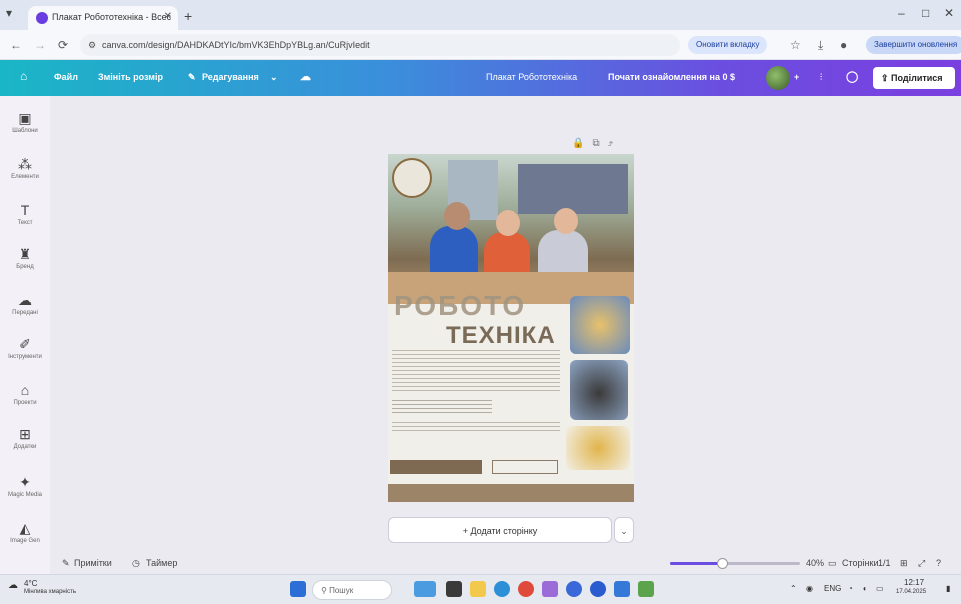 This screenshot has width=961, height=604. Describe the element at coordinates (25, 164) in the screenshot. I see `elements-icon: ⁂` at that location.